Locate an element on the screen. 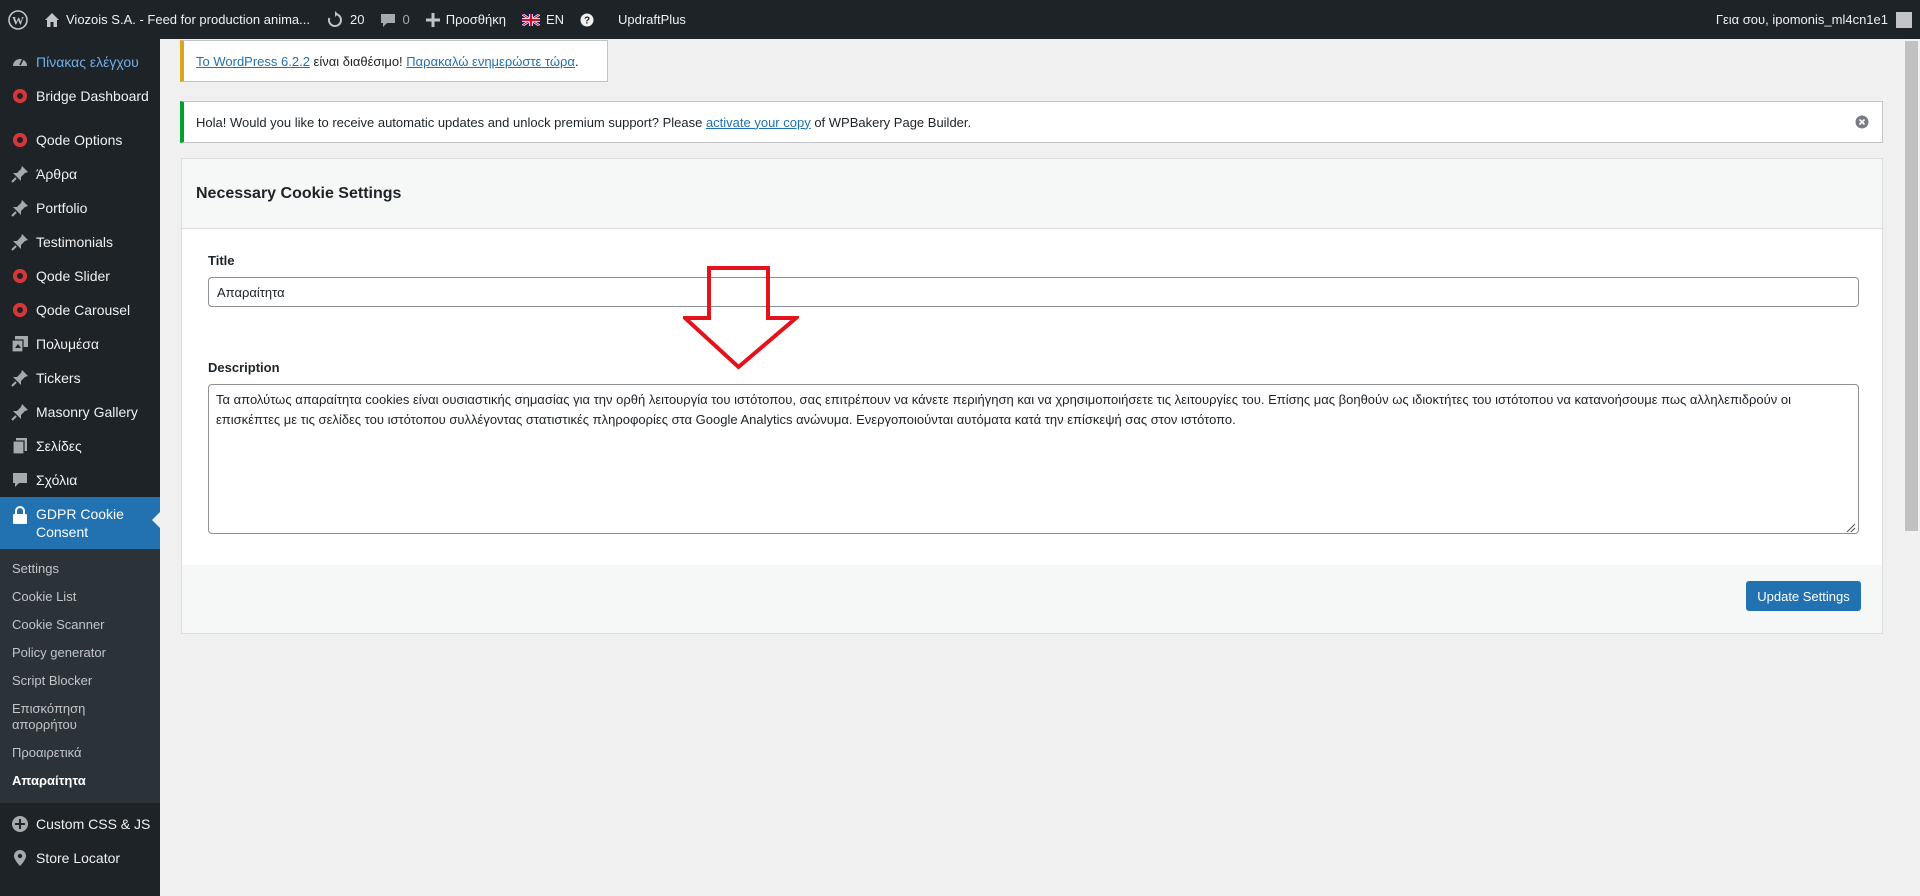  submenu-item: Απαραίτητα is located at coordinates (80, 781).